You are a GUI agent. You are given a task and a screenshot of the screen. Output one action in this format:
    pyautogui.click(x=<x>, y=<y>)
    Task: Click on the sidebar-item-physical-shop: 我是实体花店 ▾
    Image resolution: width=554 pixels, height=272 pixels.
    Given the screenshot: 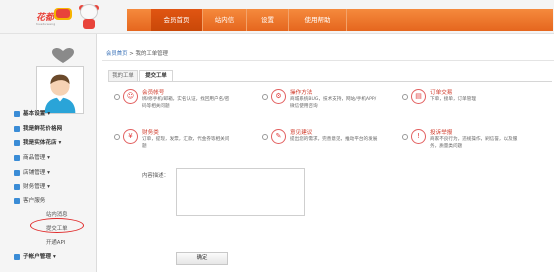 What is the action you would take?
    pyautogui.click(x=37, y=143)
    